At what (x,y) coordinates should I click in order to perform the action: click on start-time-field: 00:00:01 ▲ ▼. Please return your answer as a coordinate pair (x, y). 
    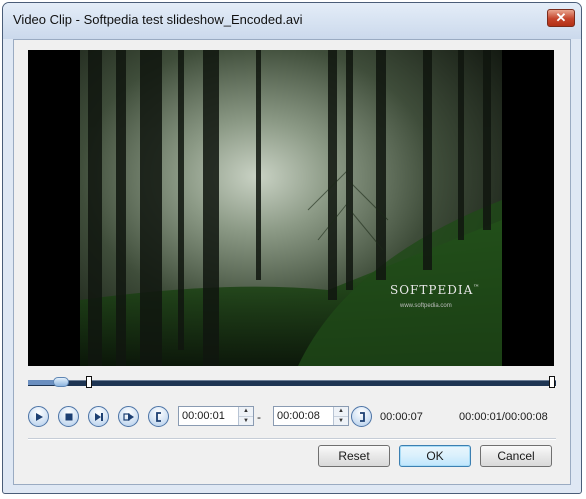
    Looking at the image, I should click on (216, 416).